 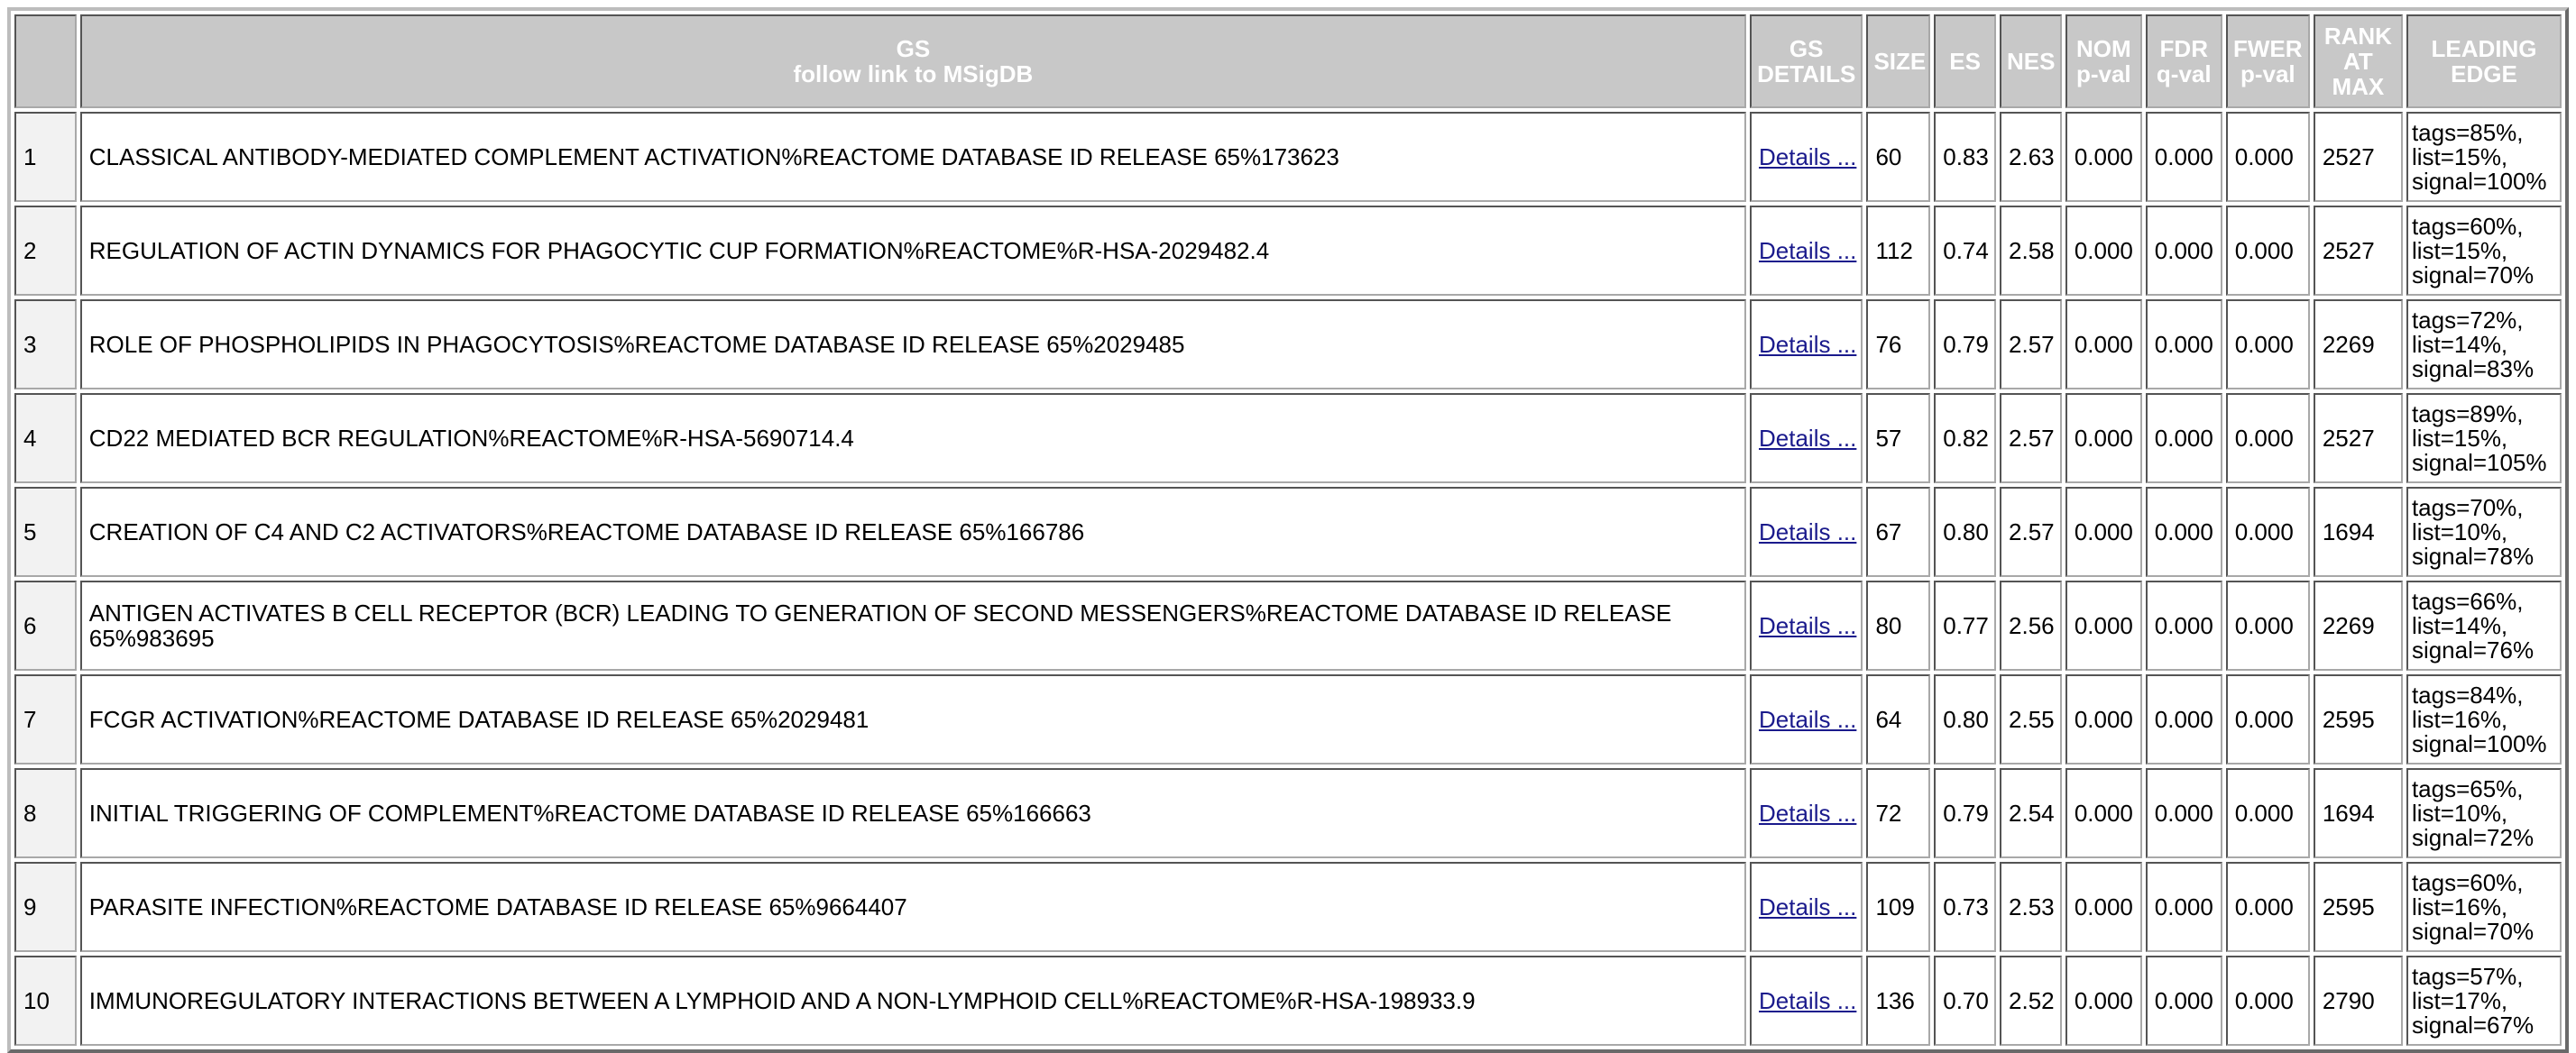 What do you see at coordinates (914, 73) in the screenshot?
I see `gs-header-subtitle: follow link to MSigDB` at bounding box center [914, 73].